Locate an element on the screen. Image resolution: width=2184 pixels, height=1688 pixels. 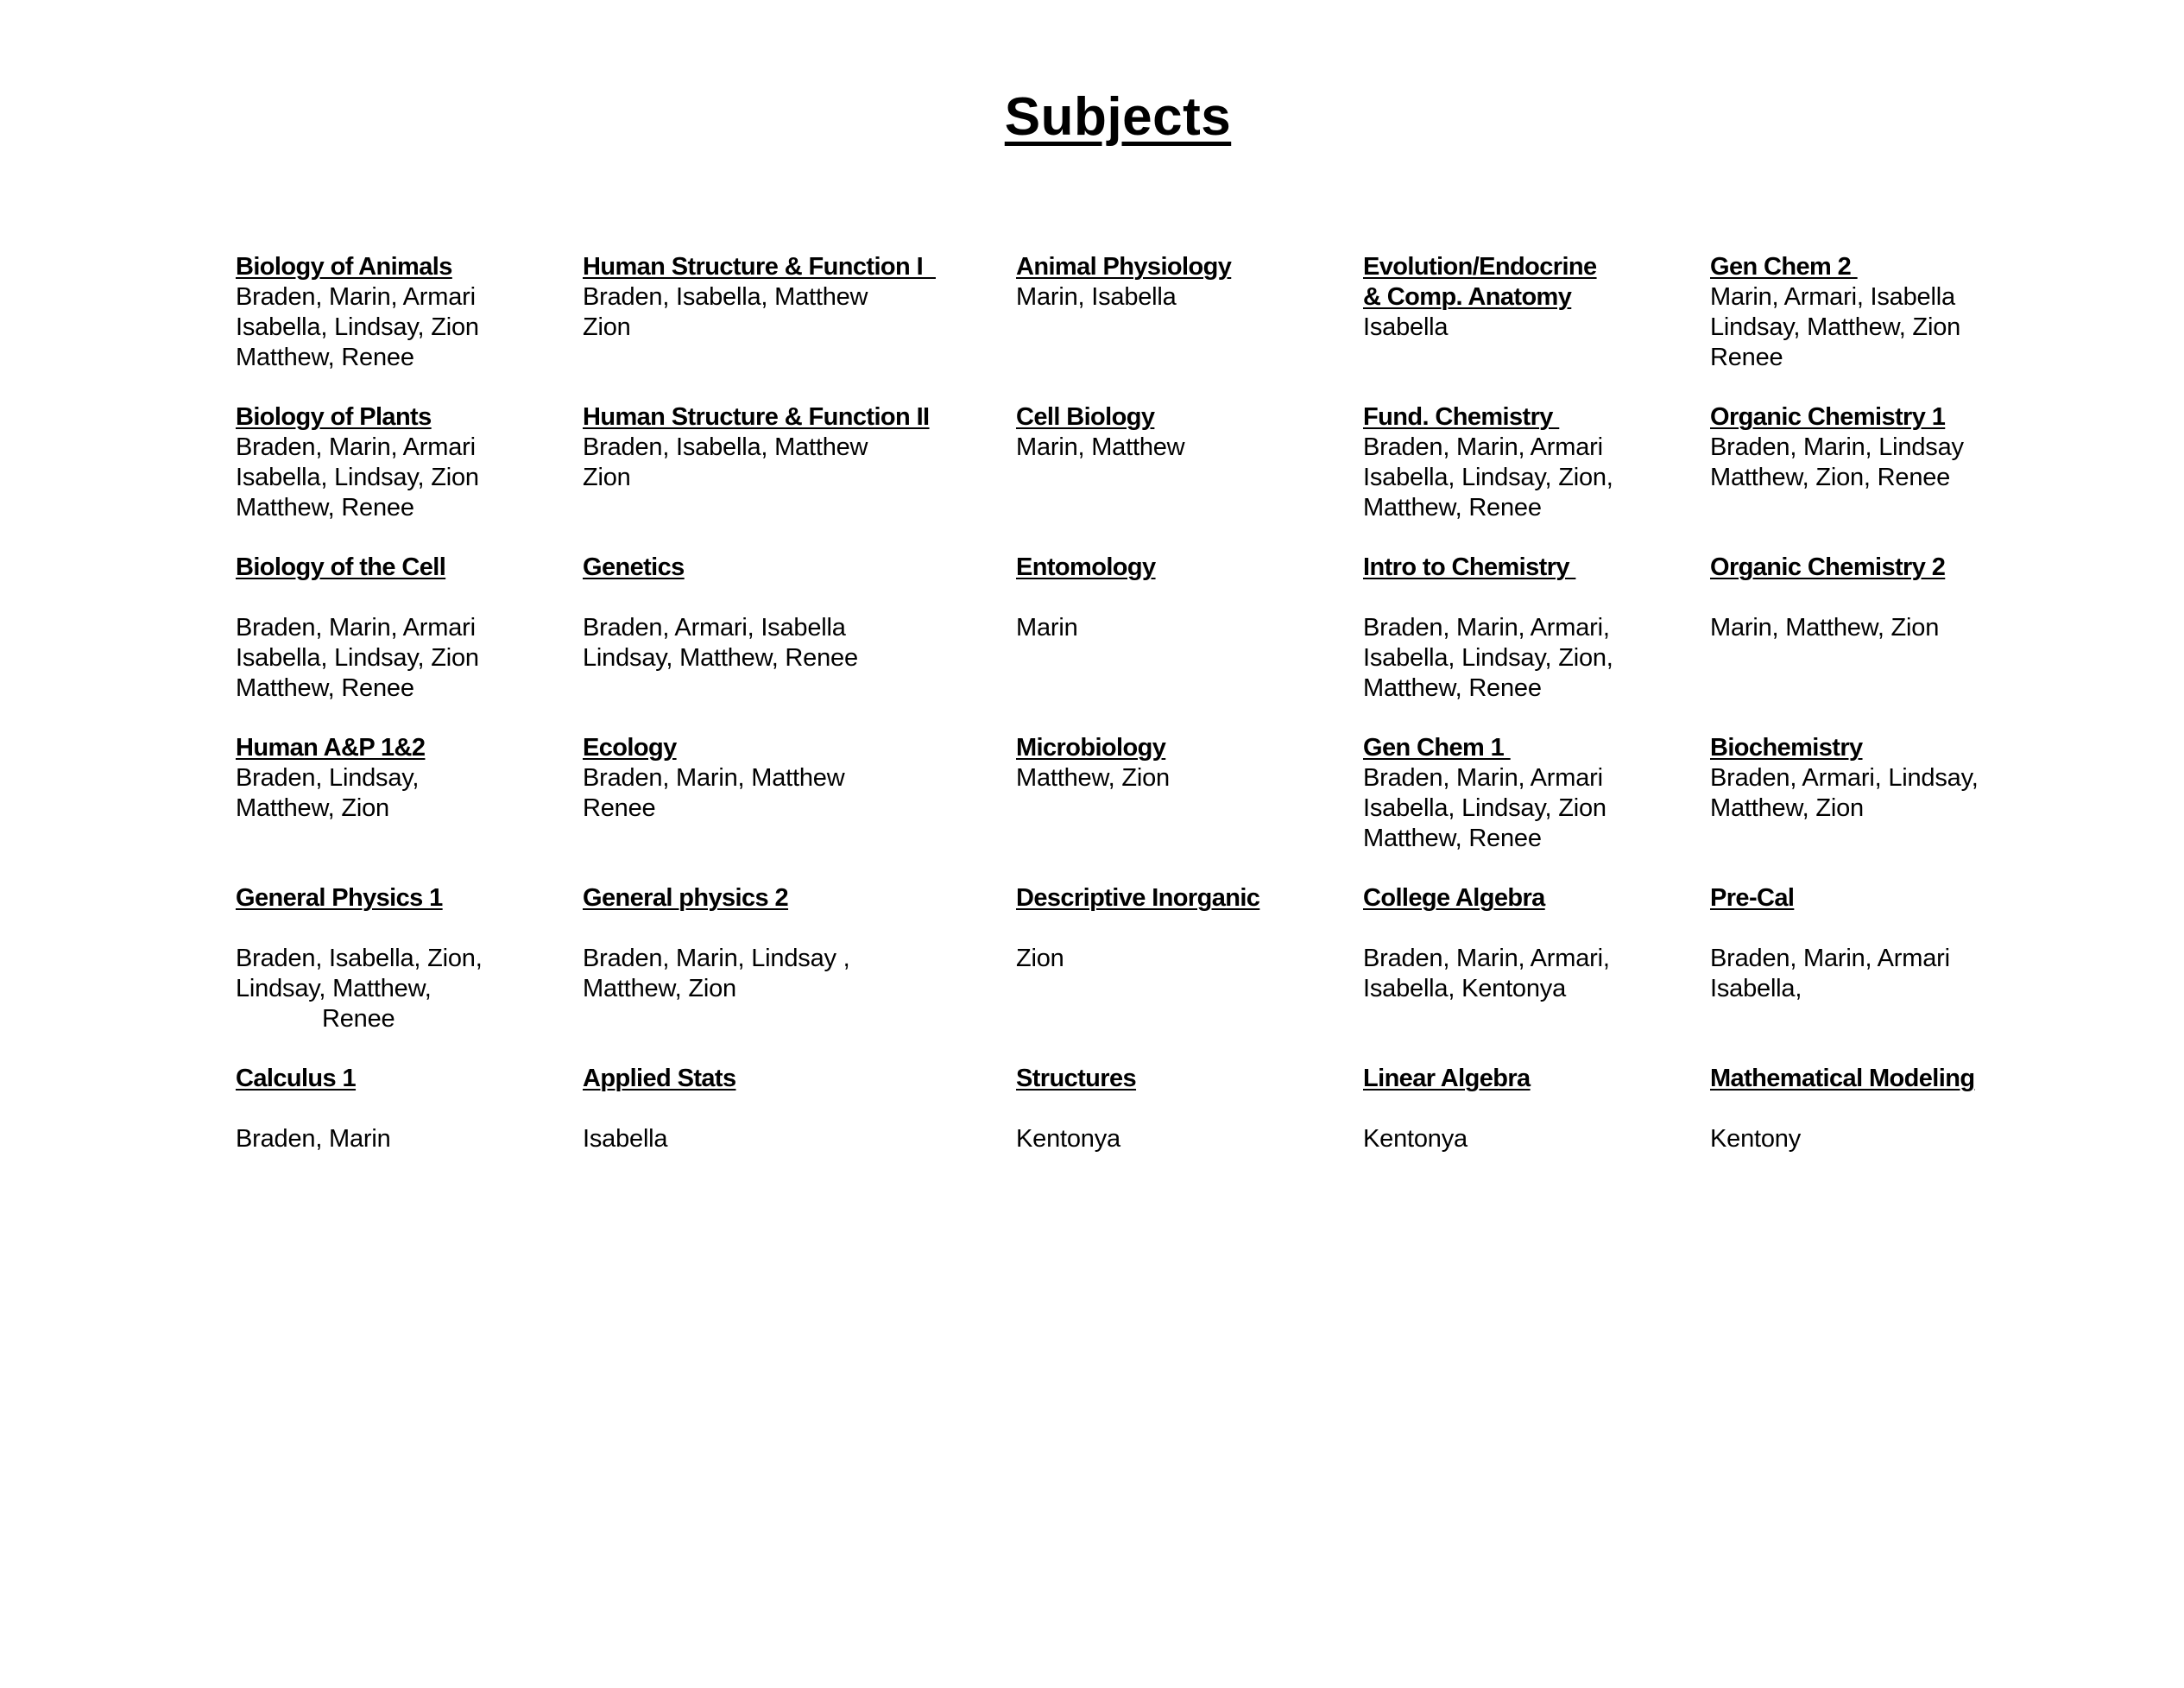
student-names-line: Isabella, Kentonya is located at coordinates (1465, 988).